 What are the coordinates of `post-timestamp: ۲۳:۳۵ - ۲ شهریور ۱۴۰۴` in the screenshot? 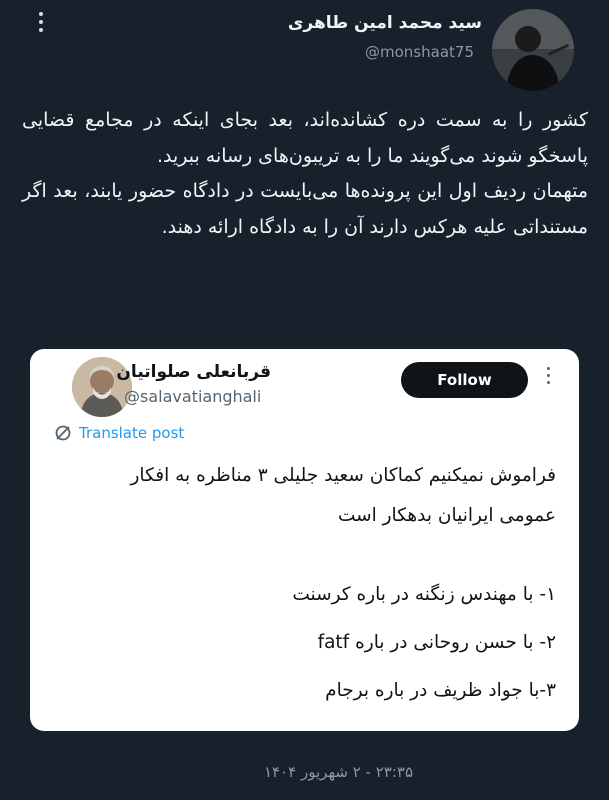 It's located at (338, 772).